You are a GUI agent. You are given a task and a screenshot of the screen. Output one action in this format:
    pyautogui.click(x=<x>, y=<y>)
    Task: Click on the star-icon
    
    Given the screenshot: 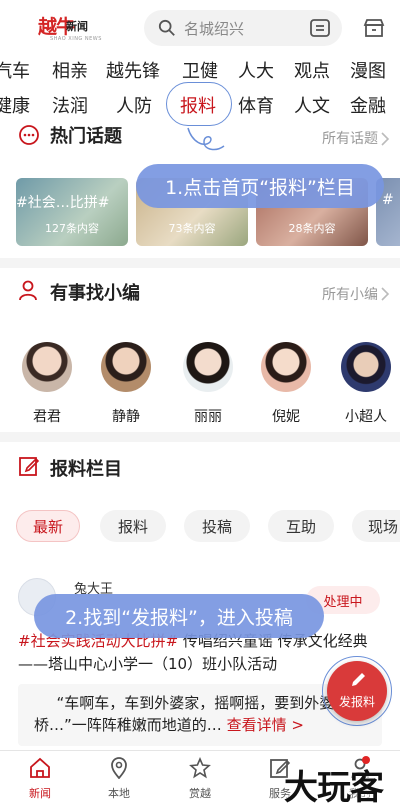 What is the action you would take?
    pyautogui.click(x=200, y=768)
    